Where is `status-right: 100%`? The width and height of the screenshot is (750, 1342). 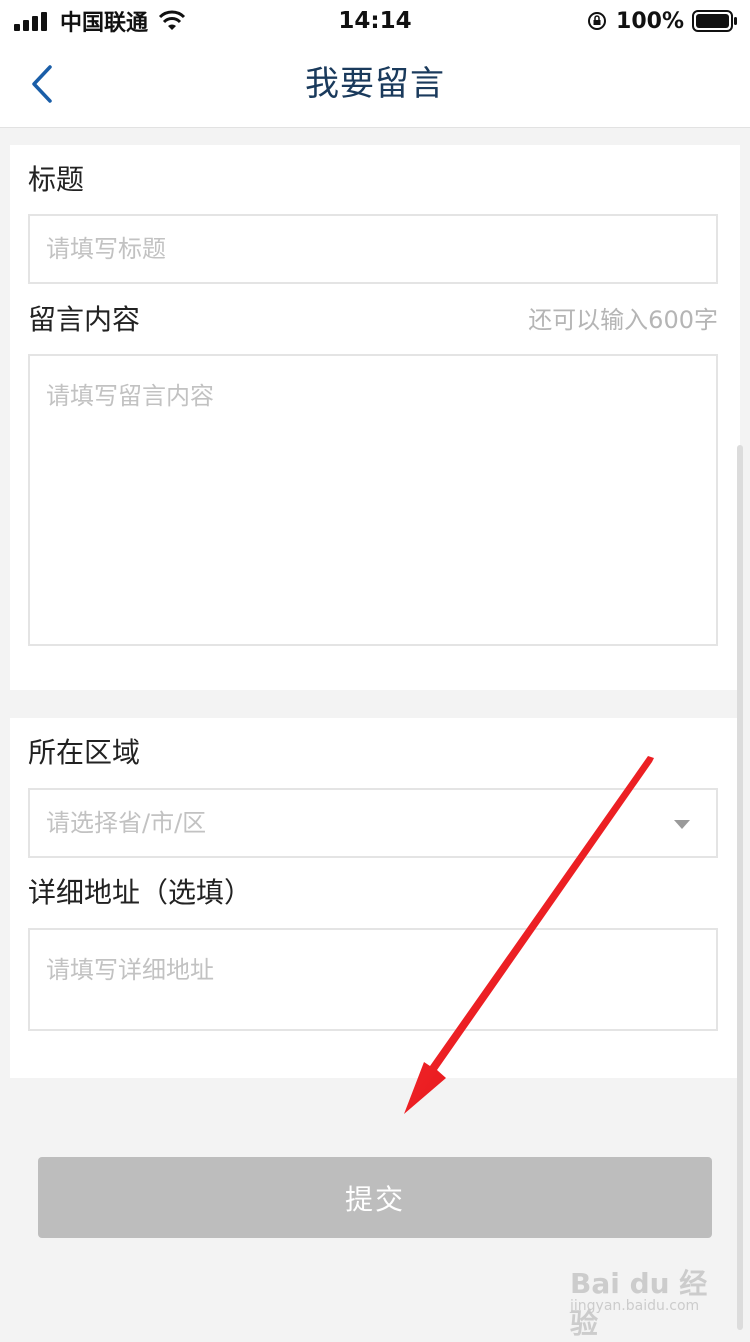 status-right: 100% is located at coordinates (662, 21).